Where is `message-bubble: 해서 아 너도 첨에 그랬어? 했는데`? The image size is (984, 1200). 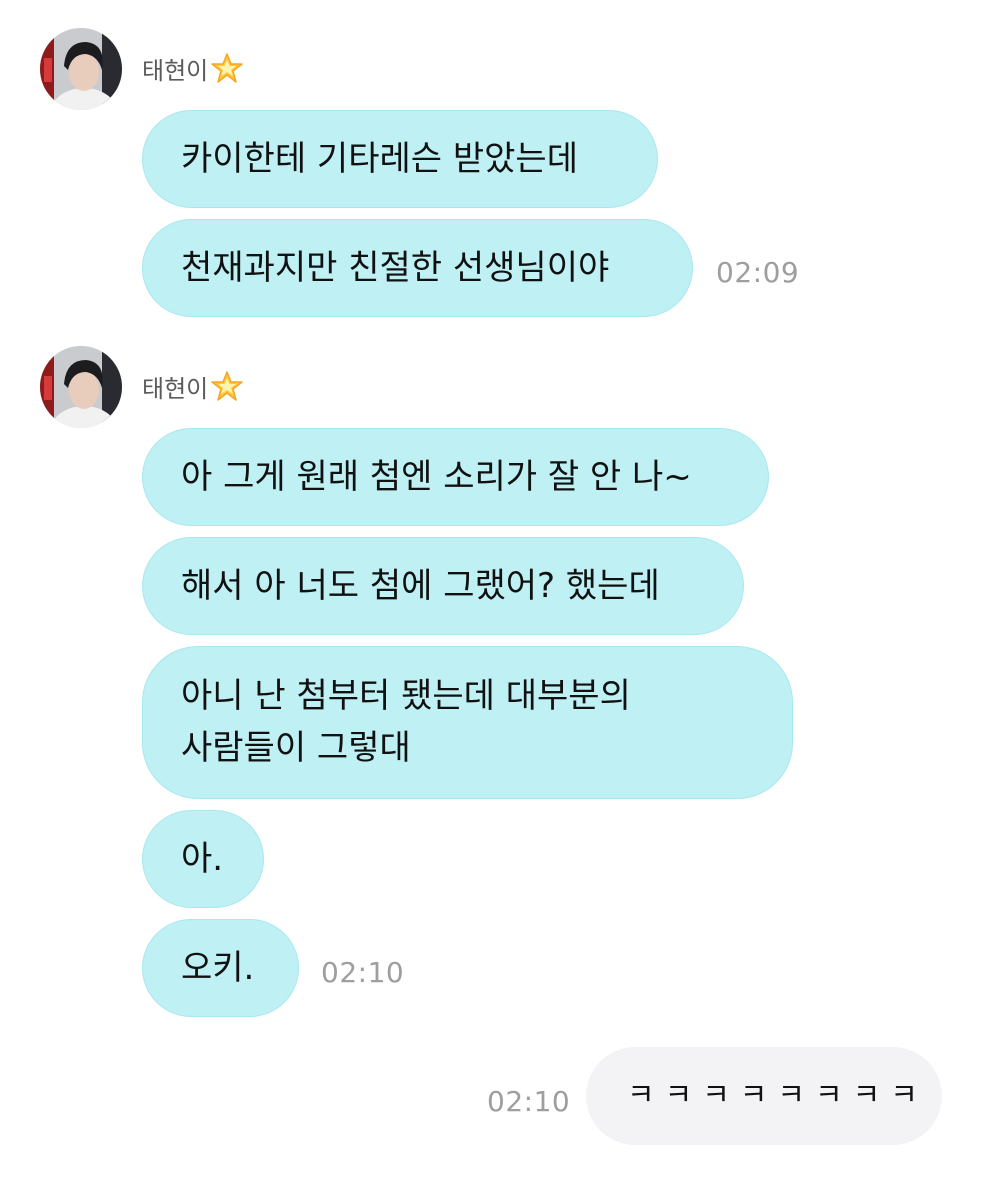 message-bubble: 해서 아 너도 첨에 그랬어? 했는데 is located at coordinates (443, 586).